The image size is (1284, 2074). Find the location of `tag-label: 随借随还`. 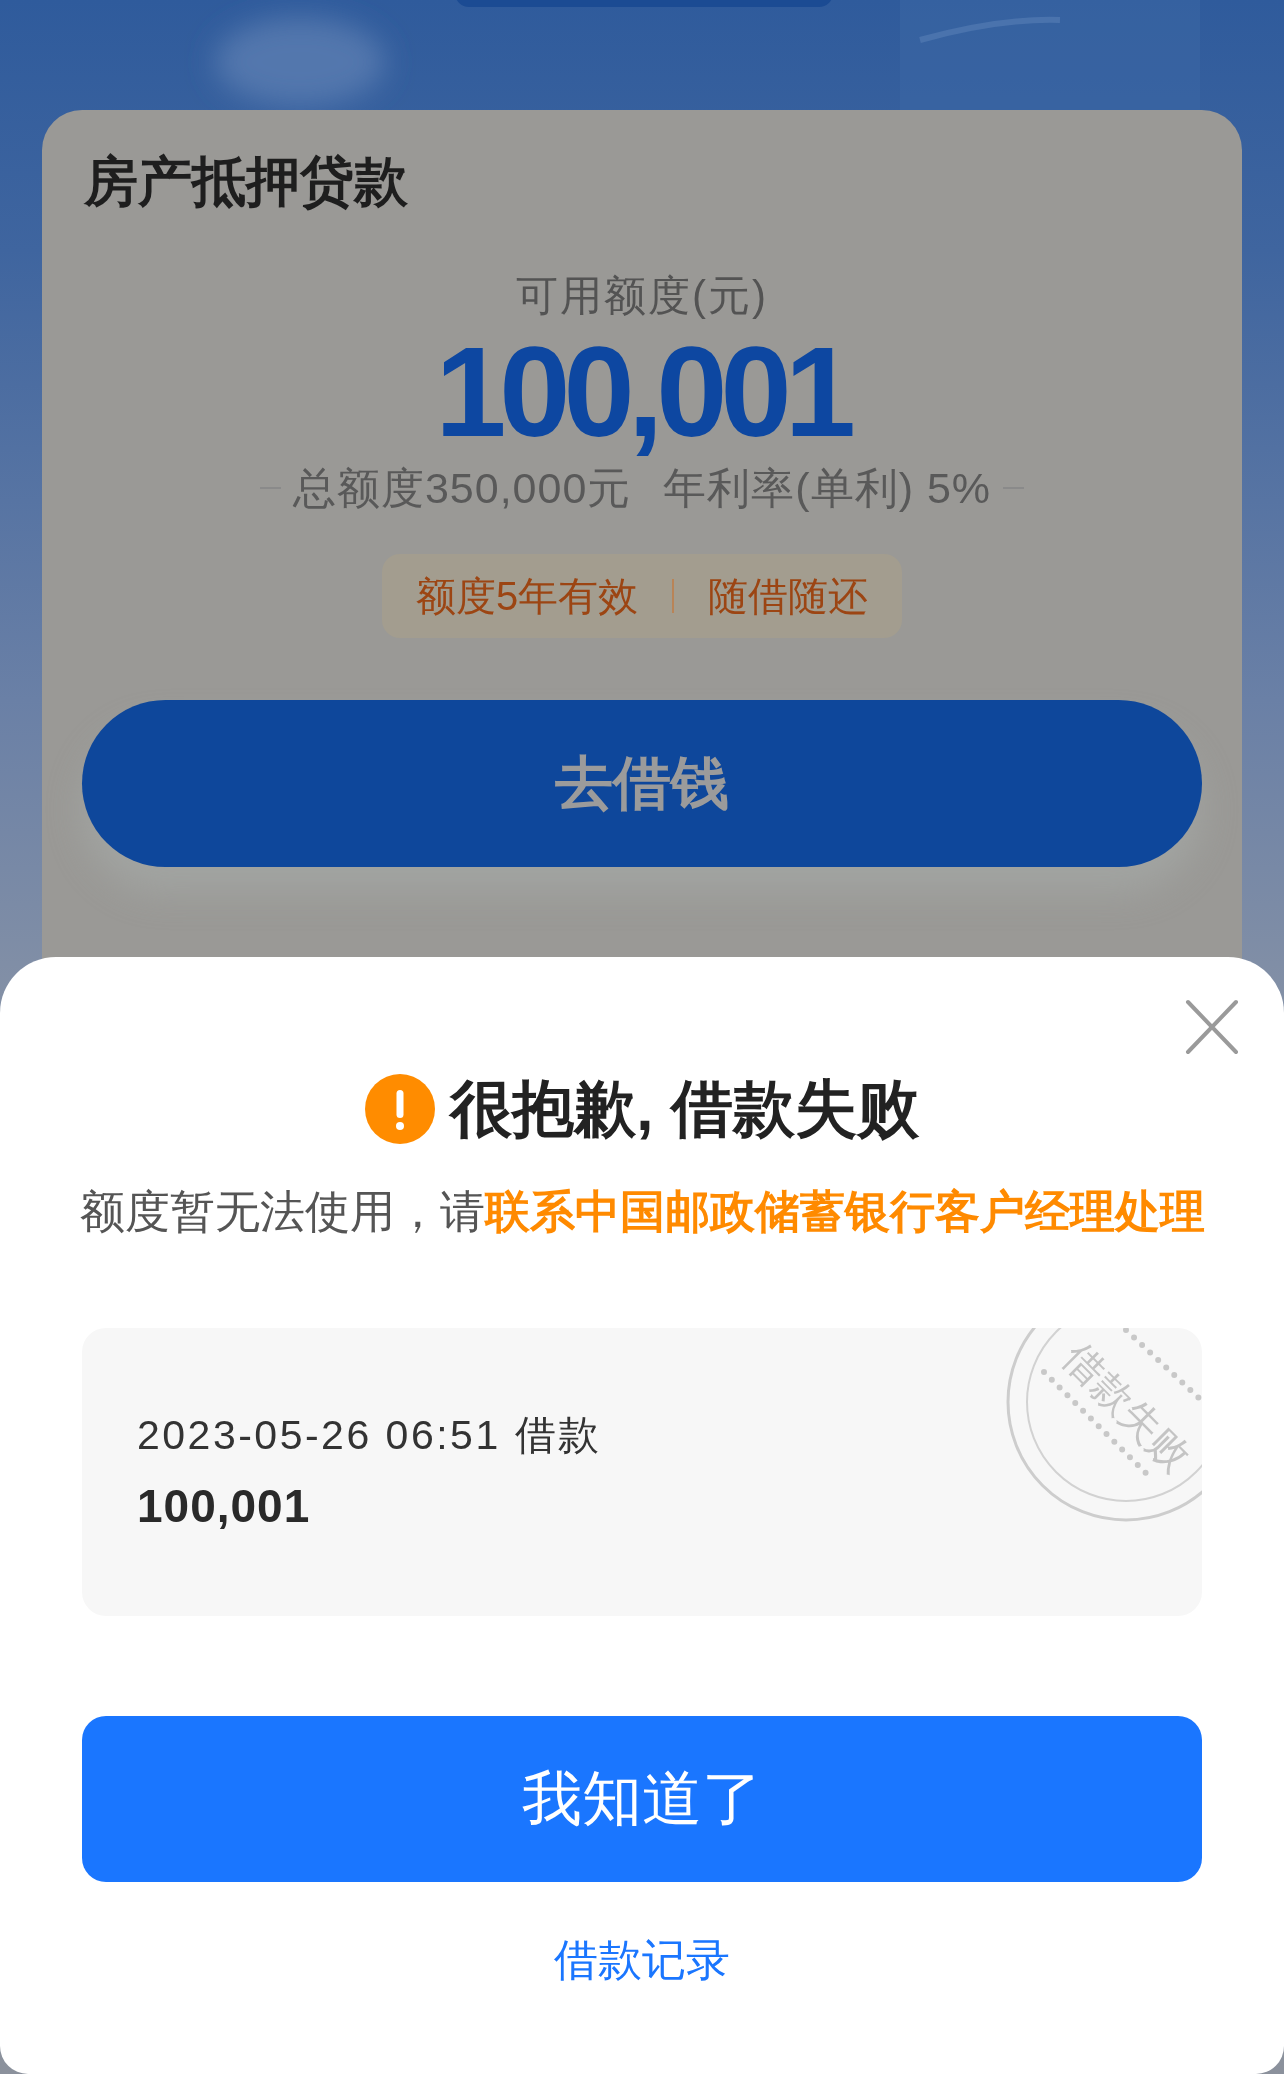

tag-label: 随借随还 is located at coordinates (788, 596).